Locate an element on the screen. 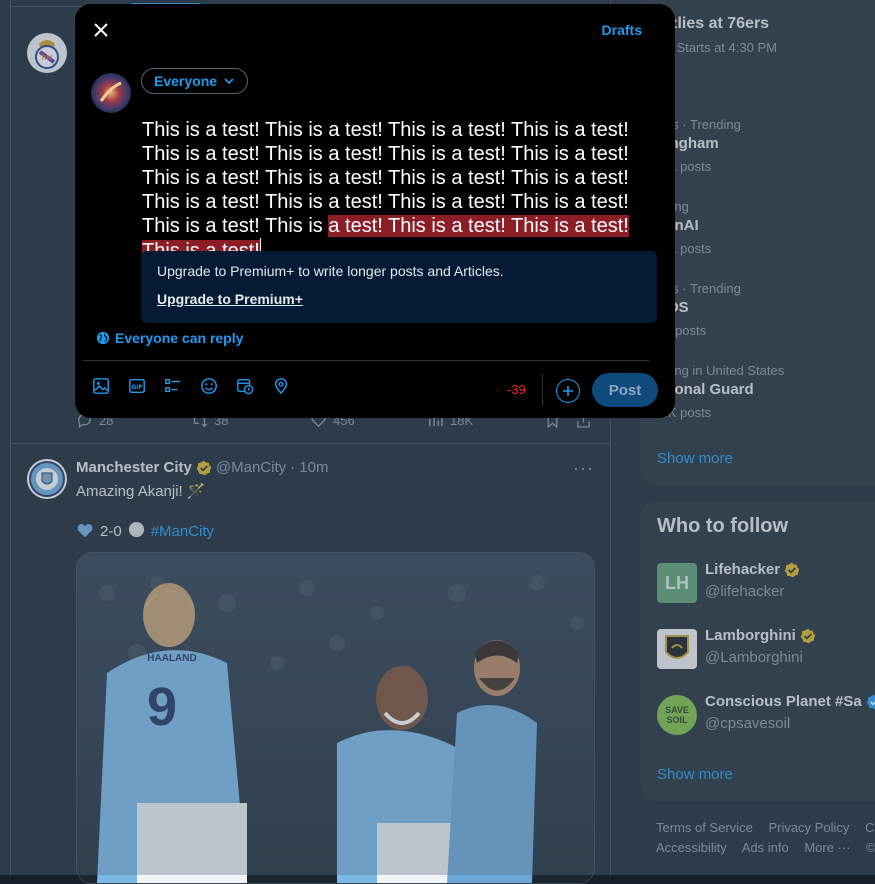  compose-divider is located at coordinates (366, 360).